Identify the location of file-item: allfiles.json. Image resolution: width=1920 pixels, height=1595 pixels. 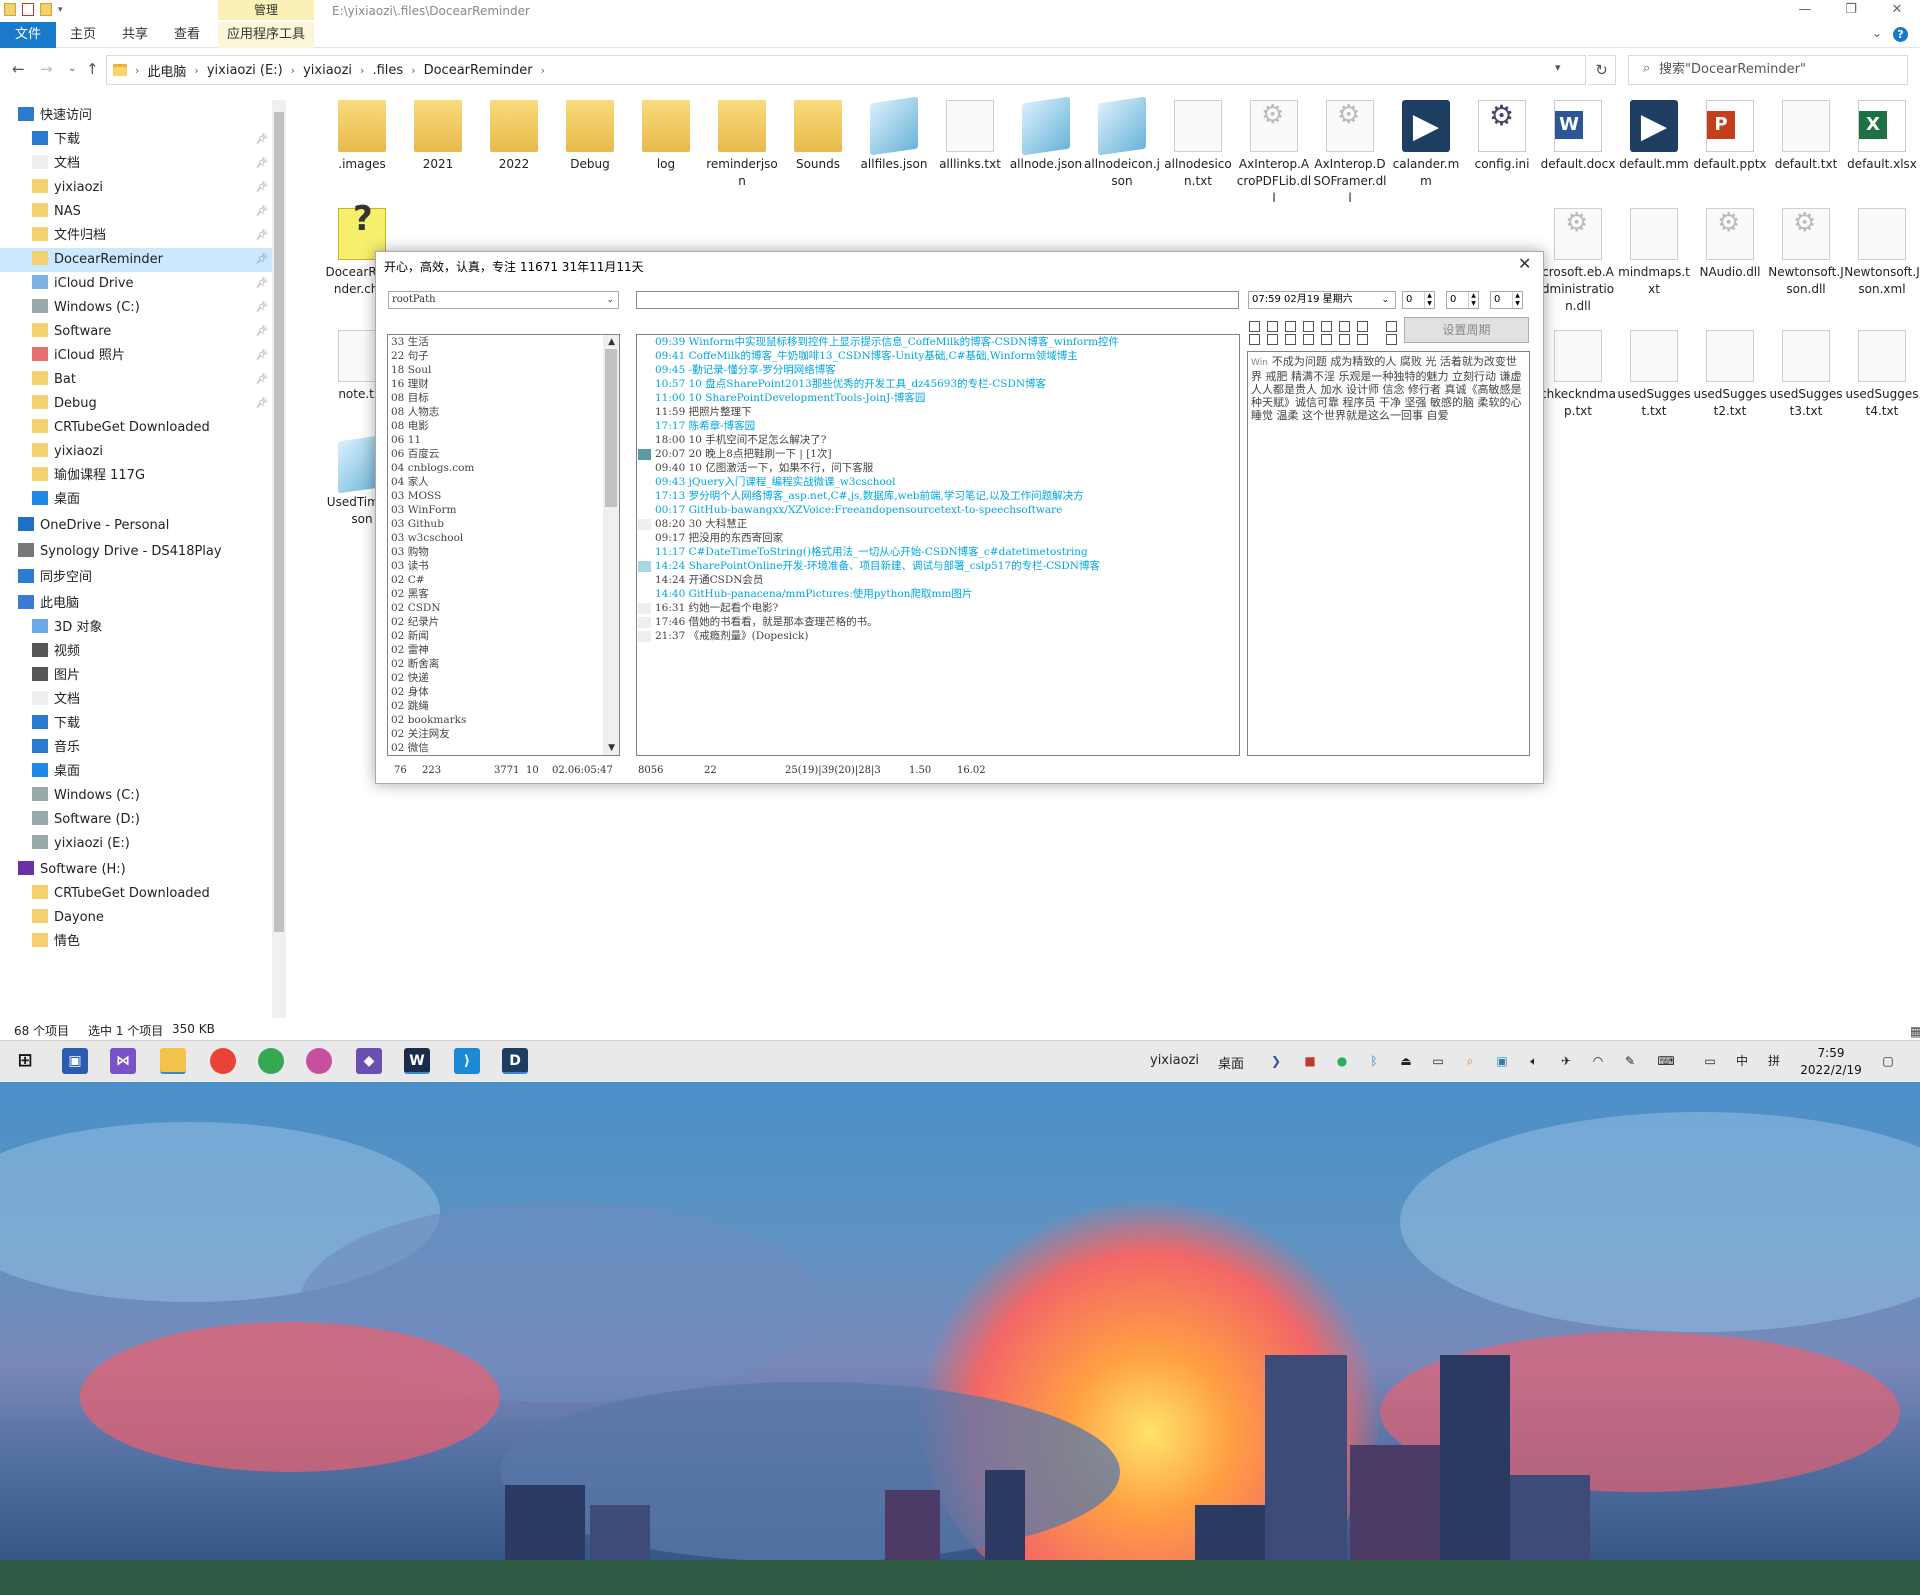
(894, 134).